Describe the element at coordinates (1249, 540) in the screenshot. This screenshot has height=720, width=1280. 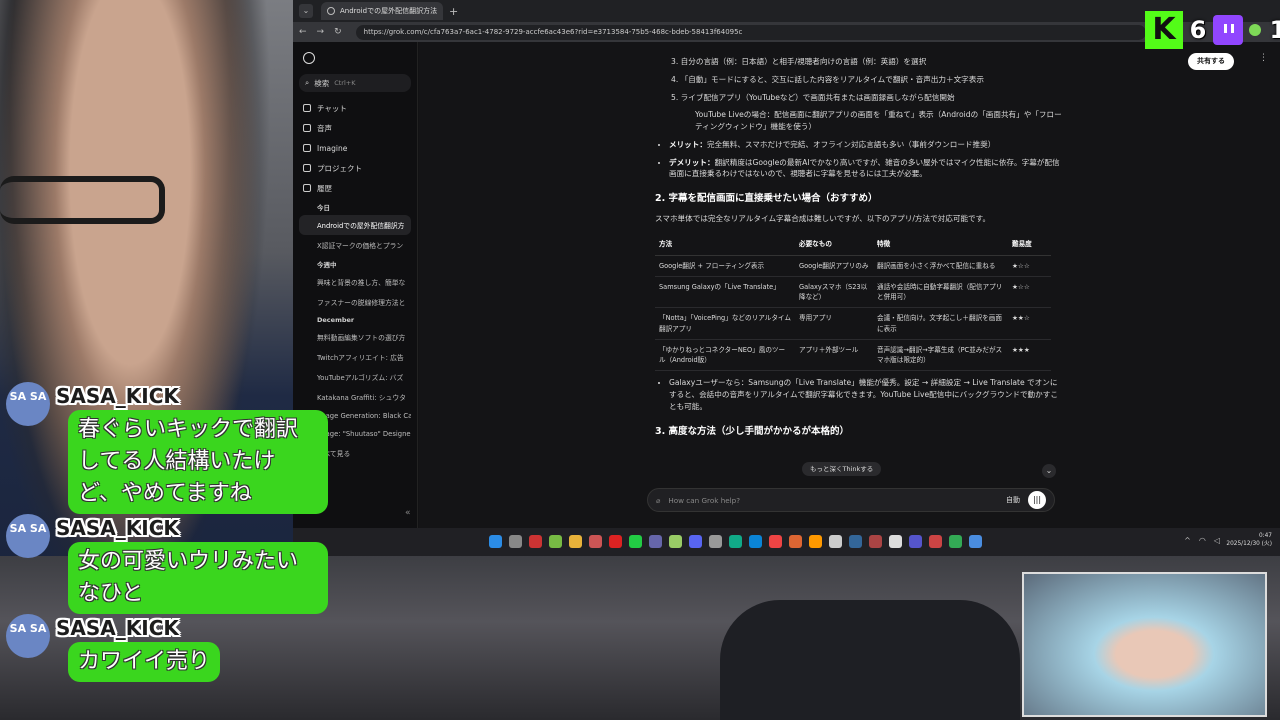
I see `clock: 0:47 2025/12/30 (火)` at that location.